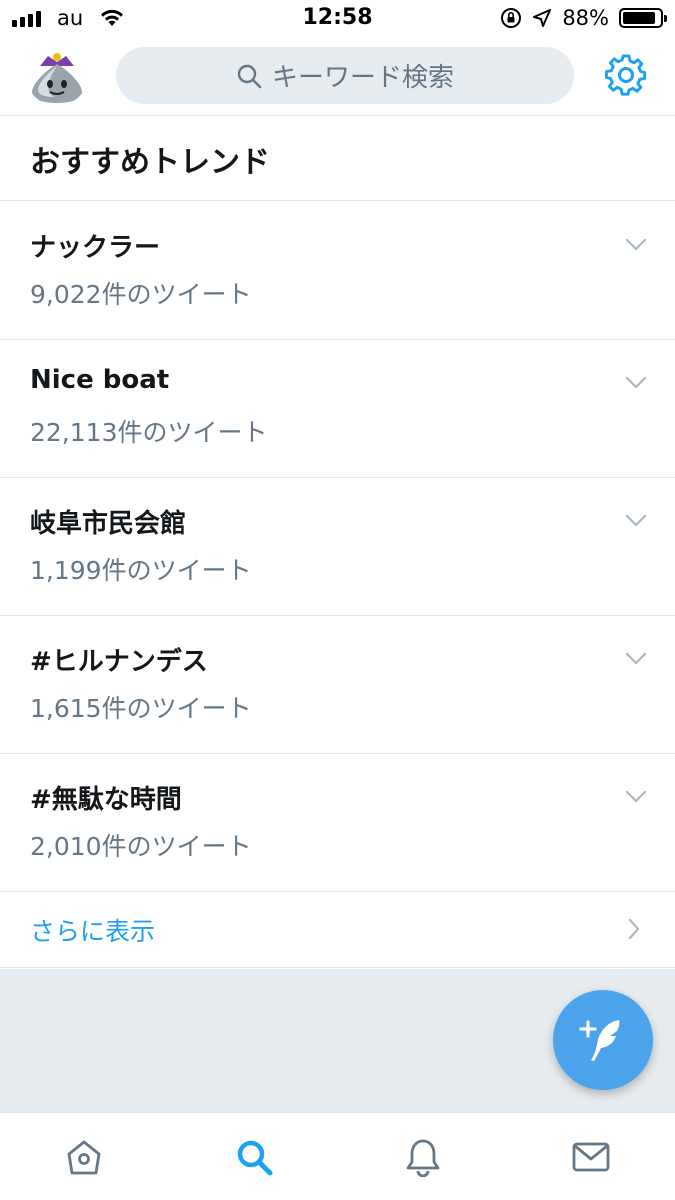 This screenshot has width=675, height=1200. Describe the element at coordinates (106, 800) in the screenshot. I see `trend-name: #無駄な時間` at that location.